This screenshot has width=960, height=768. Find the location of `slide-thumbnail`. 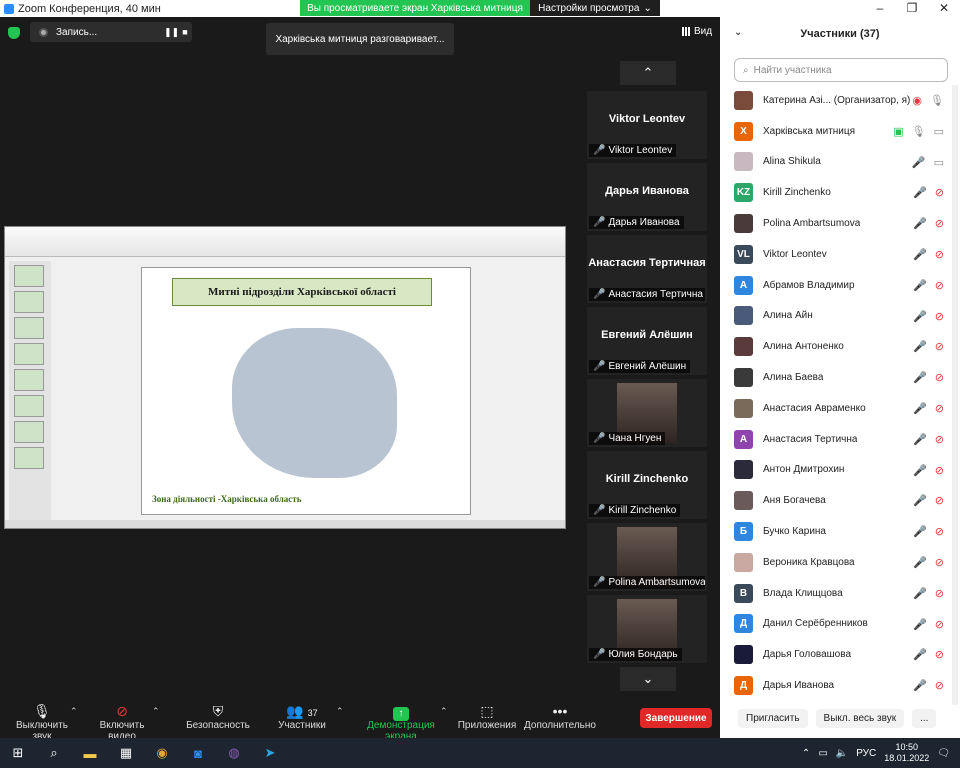

slide-thumbnail is located at coordinates (29, 406).